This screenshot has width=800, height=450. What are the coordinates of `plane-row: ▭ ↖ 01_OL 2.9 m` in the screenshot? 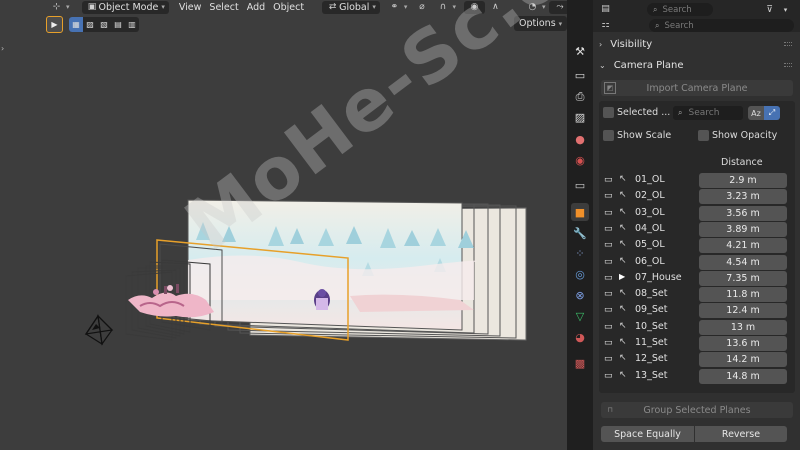 It's located at (694, 180).